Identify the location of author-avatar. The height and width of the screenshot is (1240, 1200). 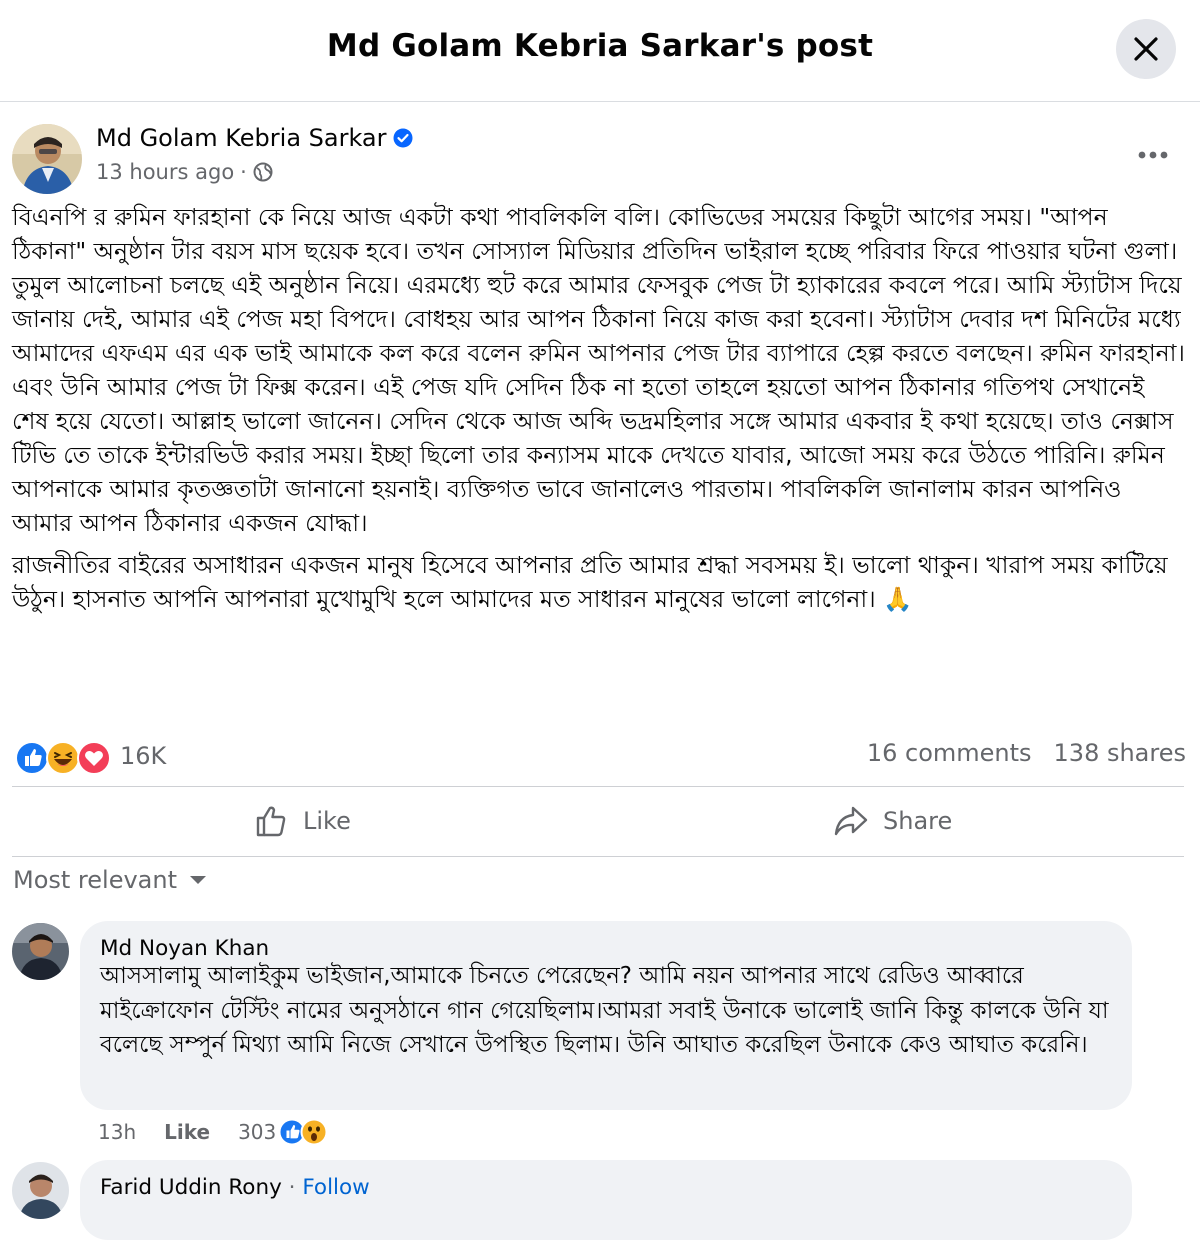
(47, 159).